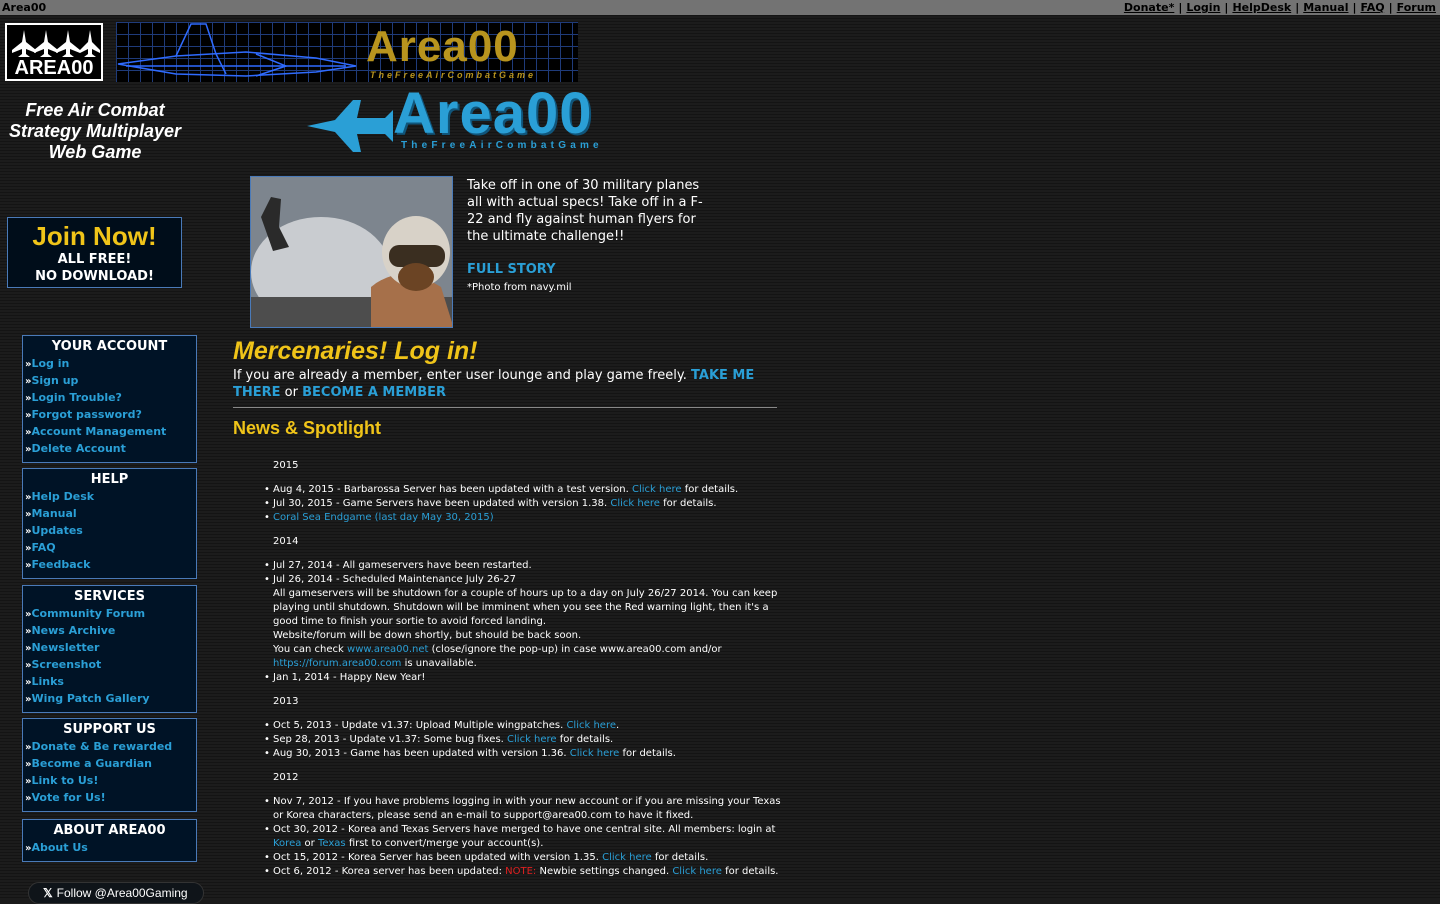  I want to click on menu-label: FAQ, so click(43, 547).